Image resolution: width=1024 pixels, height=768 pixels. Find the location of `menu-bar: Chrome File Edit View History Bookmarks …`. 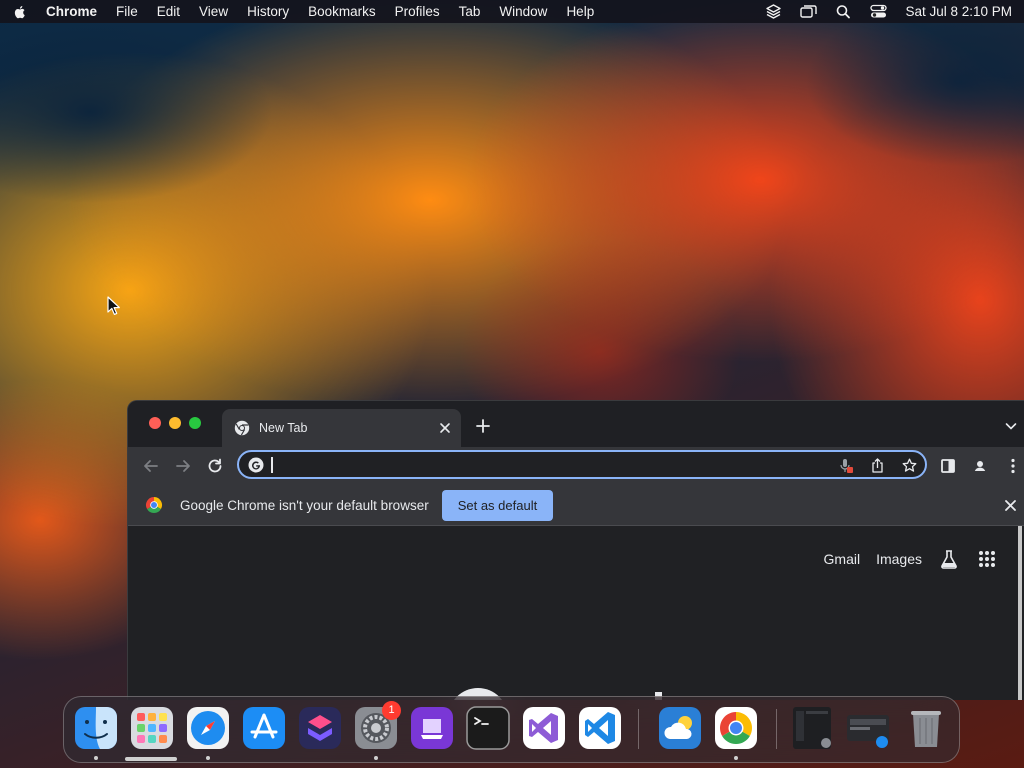

menu-bar: Chrome File Edit View History Bookmarks … is located at coordinates (512, 11).